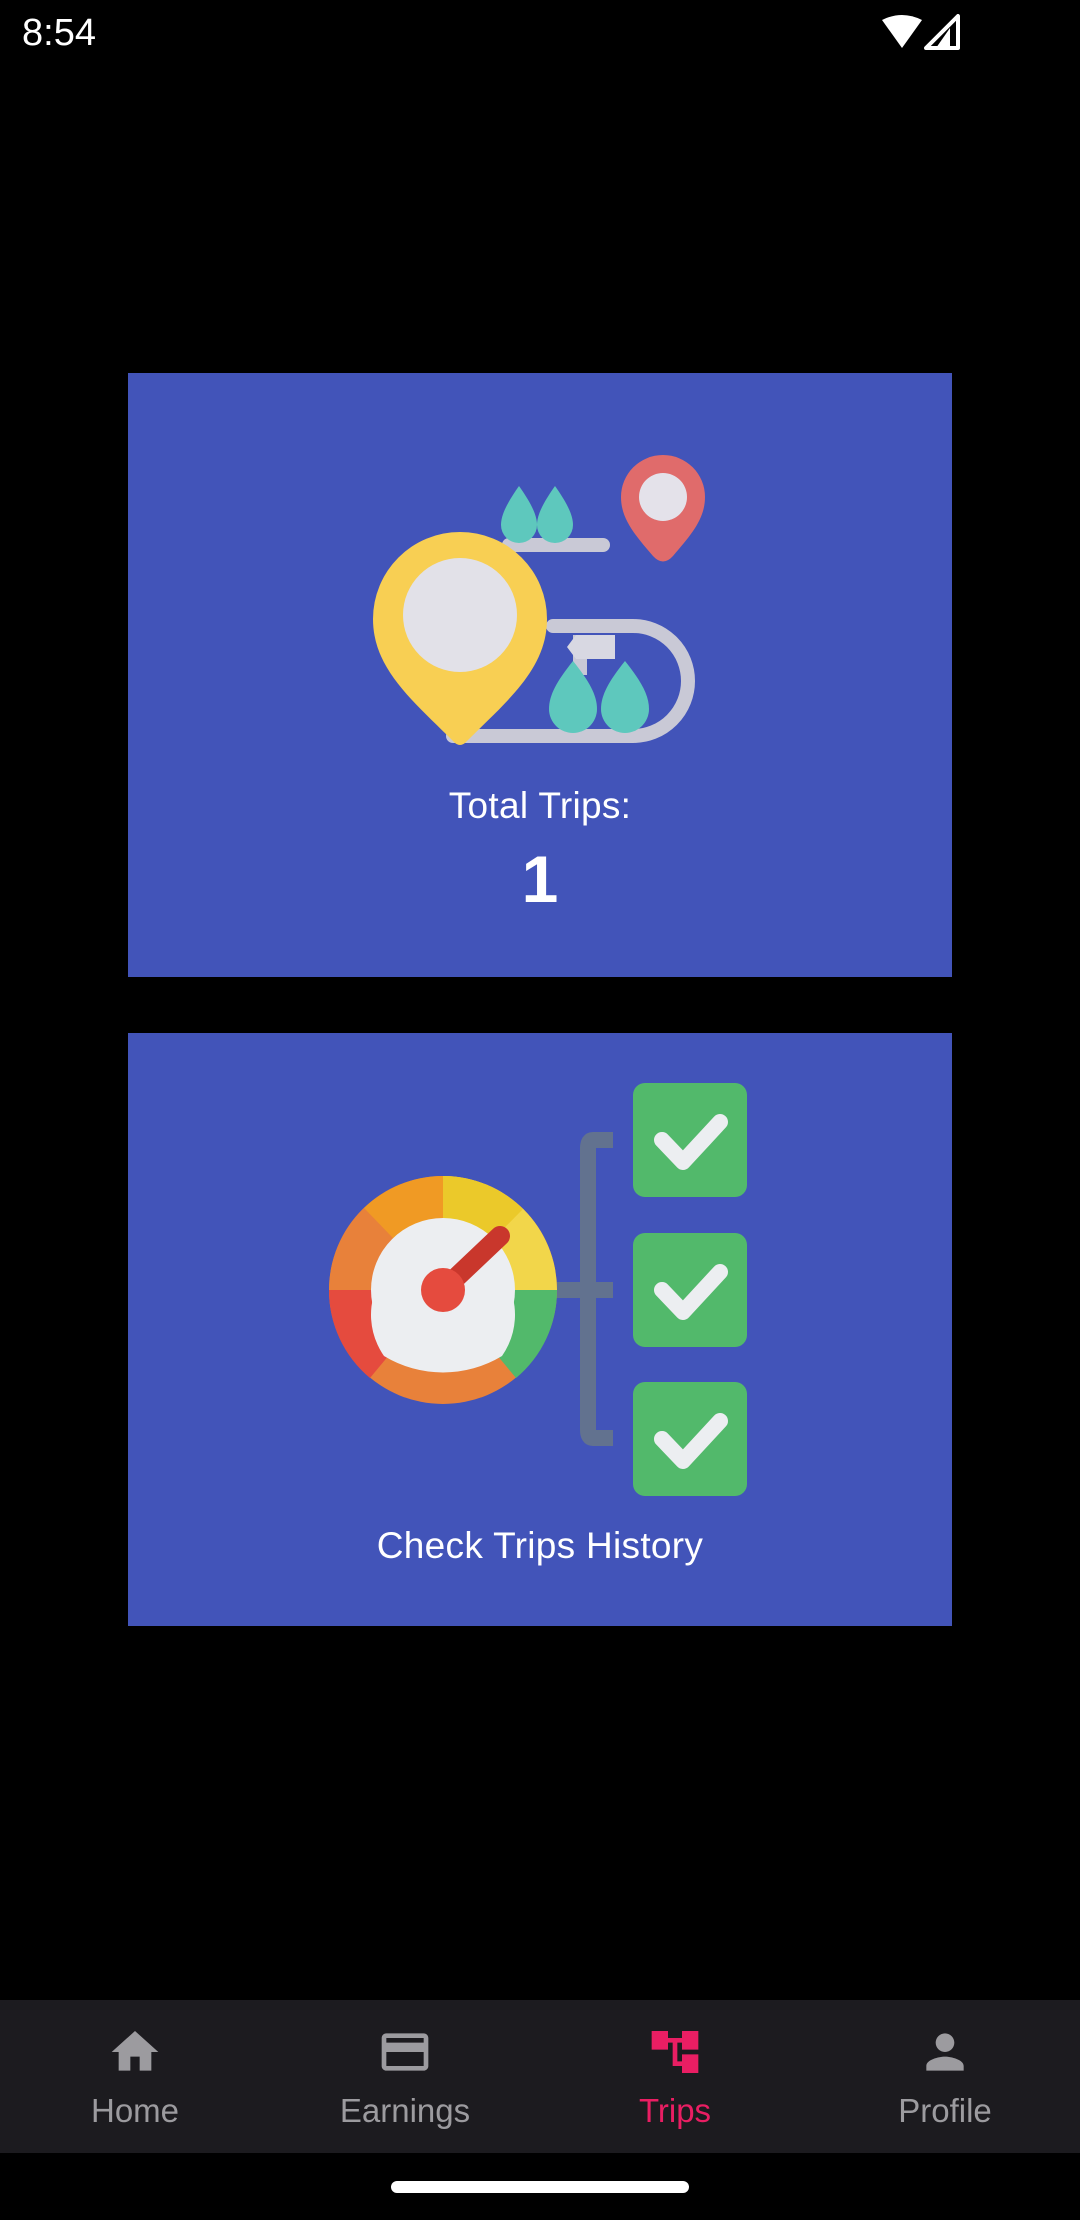  What do you see at coordinates (135, 2076) in the screenshot?
I see `nav-item-home: Home` at bounding box center [135, 2076].